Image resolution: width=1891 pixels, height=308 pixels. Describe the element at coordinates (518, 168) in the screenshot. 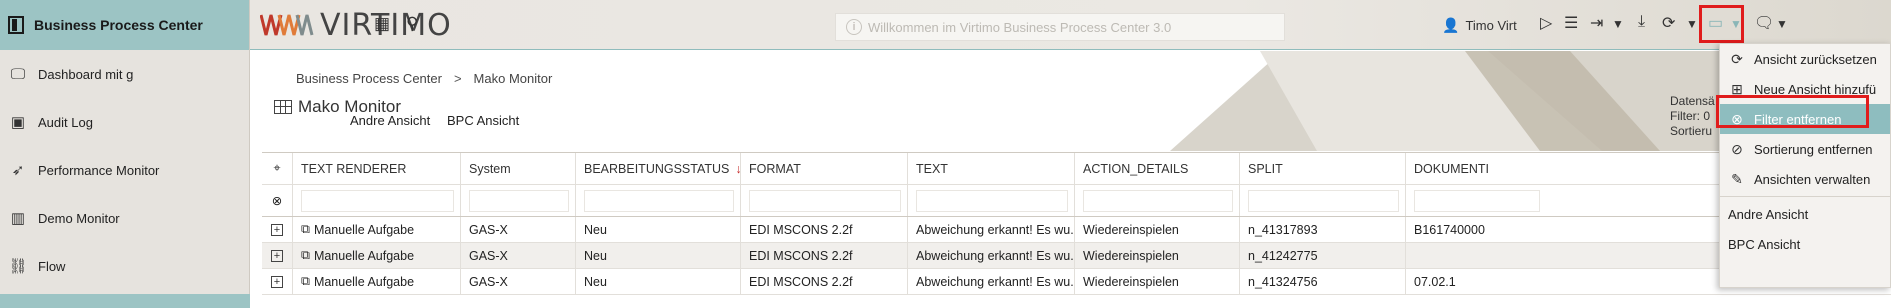

I see `column-header: System` at that location.